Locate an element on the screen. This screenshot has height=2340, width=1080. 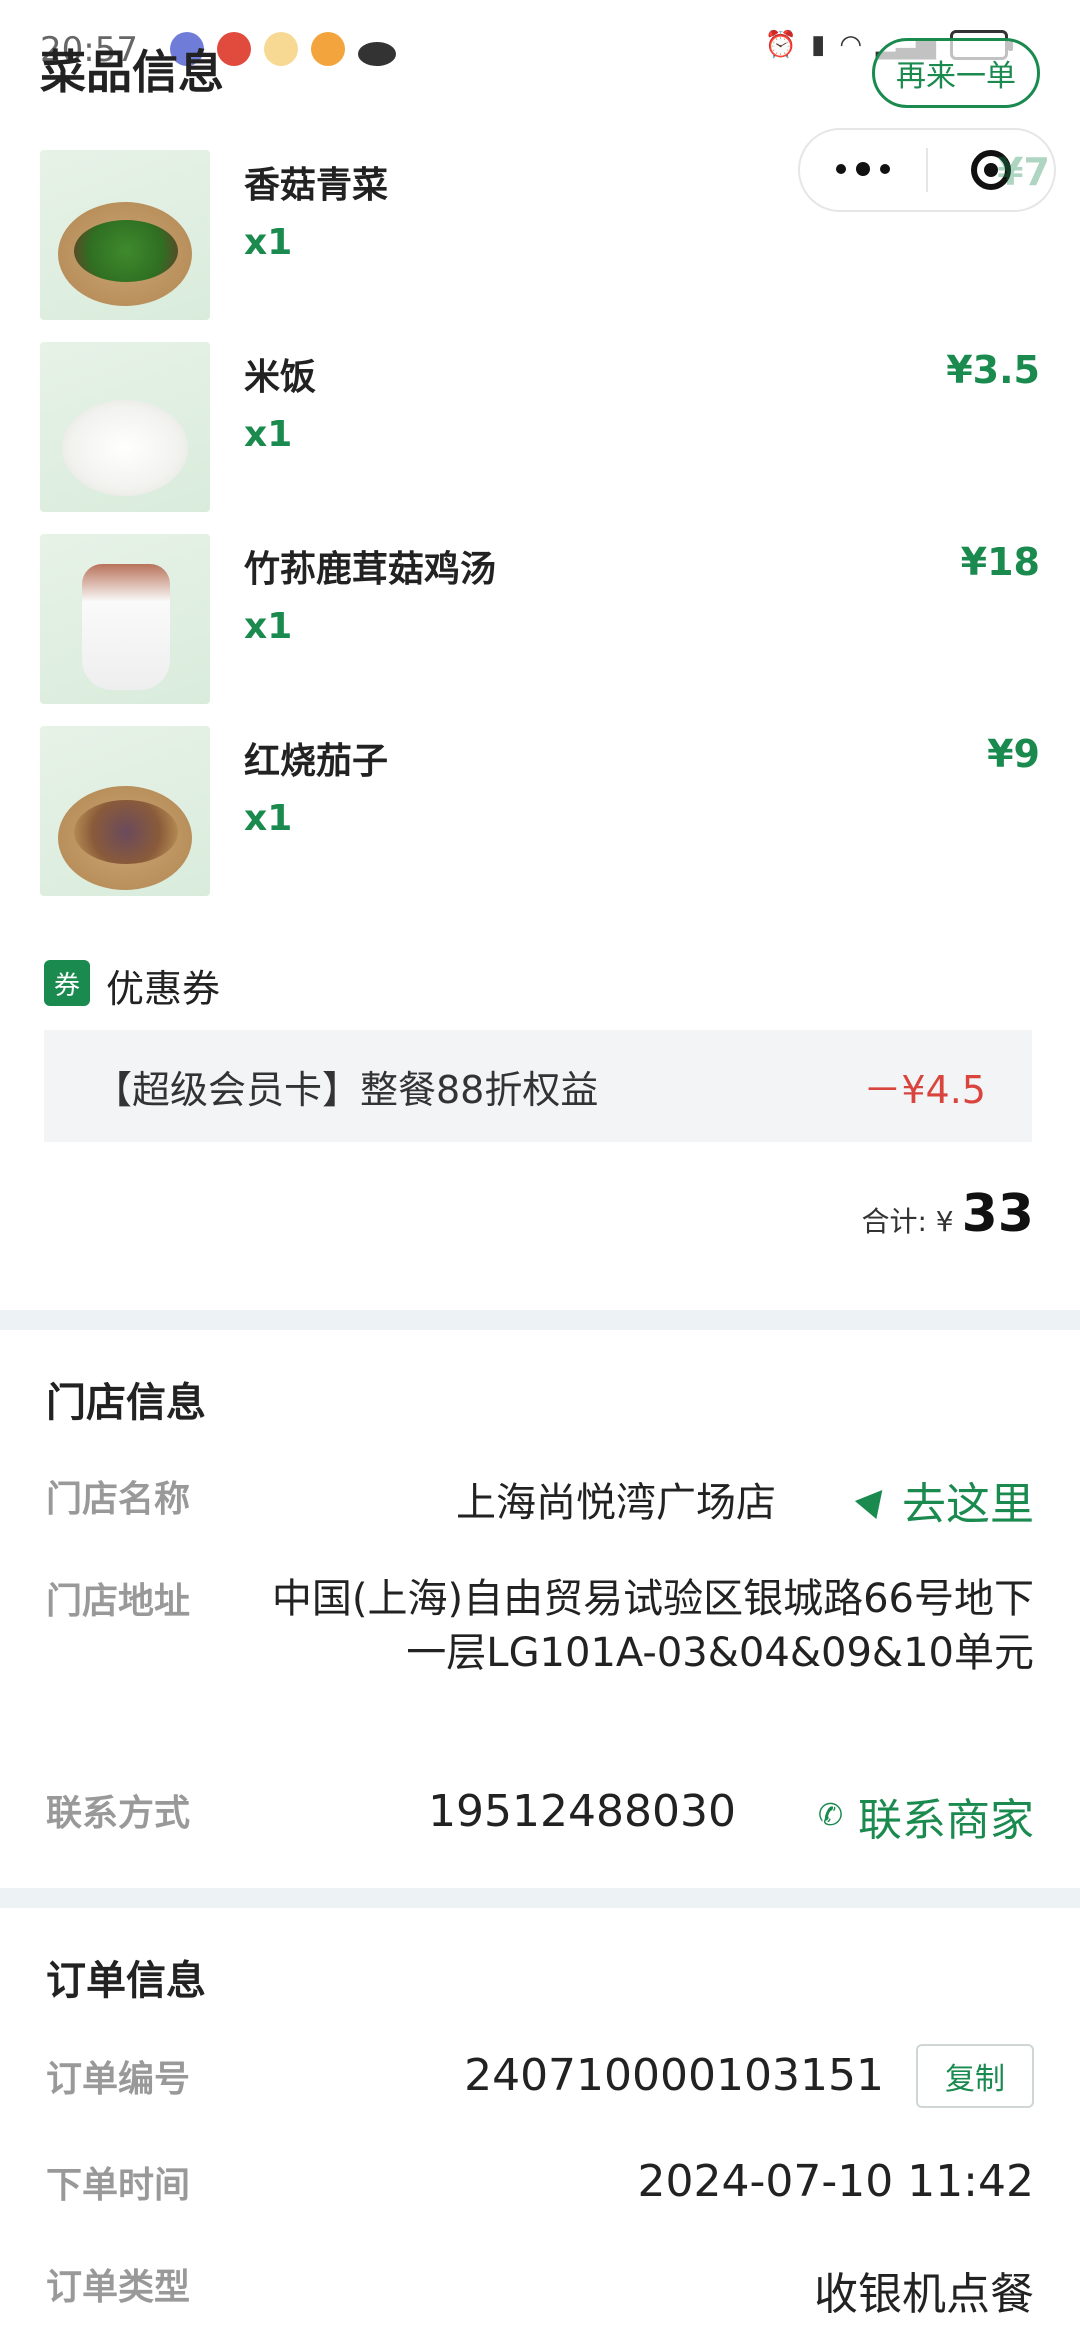
order-type: 收银机点餐 is located at coordinates (924, 2294).